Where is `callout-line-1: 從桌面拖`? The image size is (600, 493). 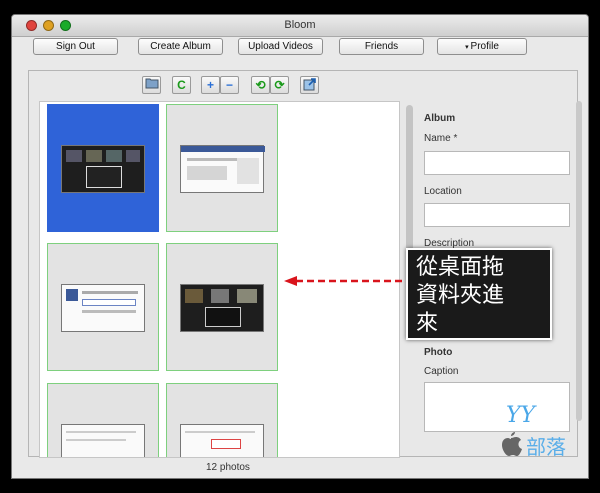 callout-line-1: 從桌面拖 is located at coordinates (460, 267).